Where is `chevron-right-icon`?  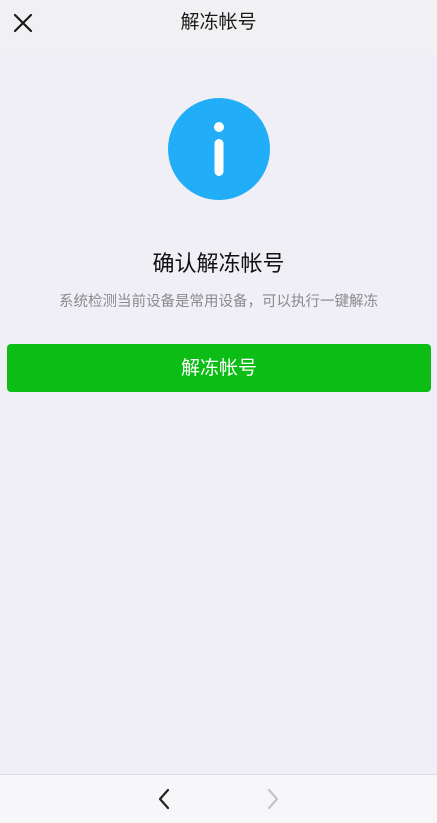 chevron-right-icon is located at coordinates (273, 799).